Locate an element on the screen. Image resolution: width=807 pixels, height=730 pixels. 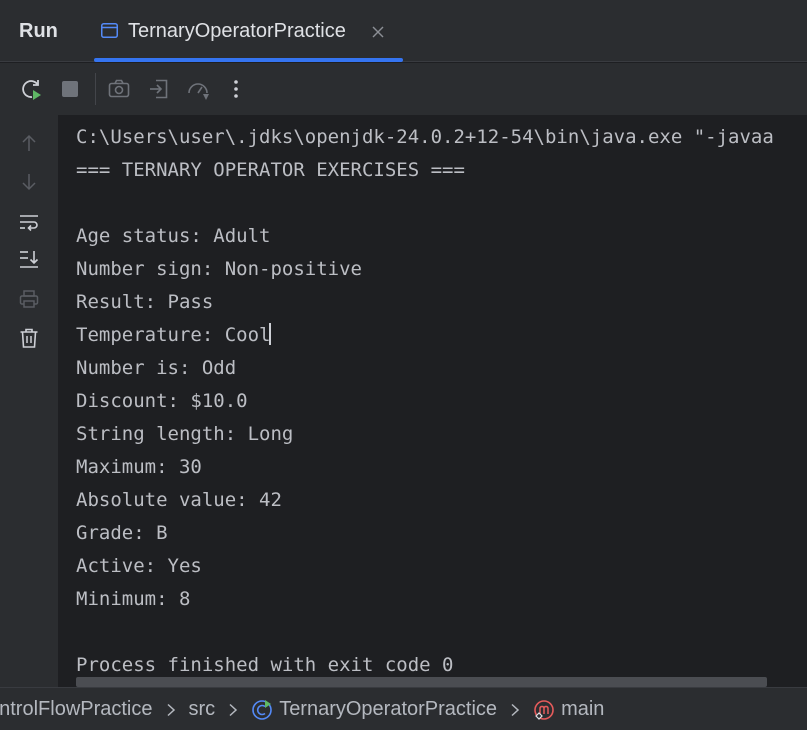
scroll-to-end-icon is located at coordinates (29, 259).